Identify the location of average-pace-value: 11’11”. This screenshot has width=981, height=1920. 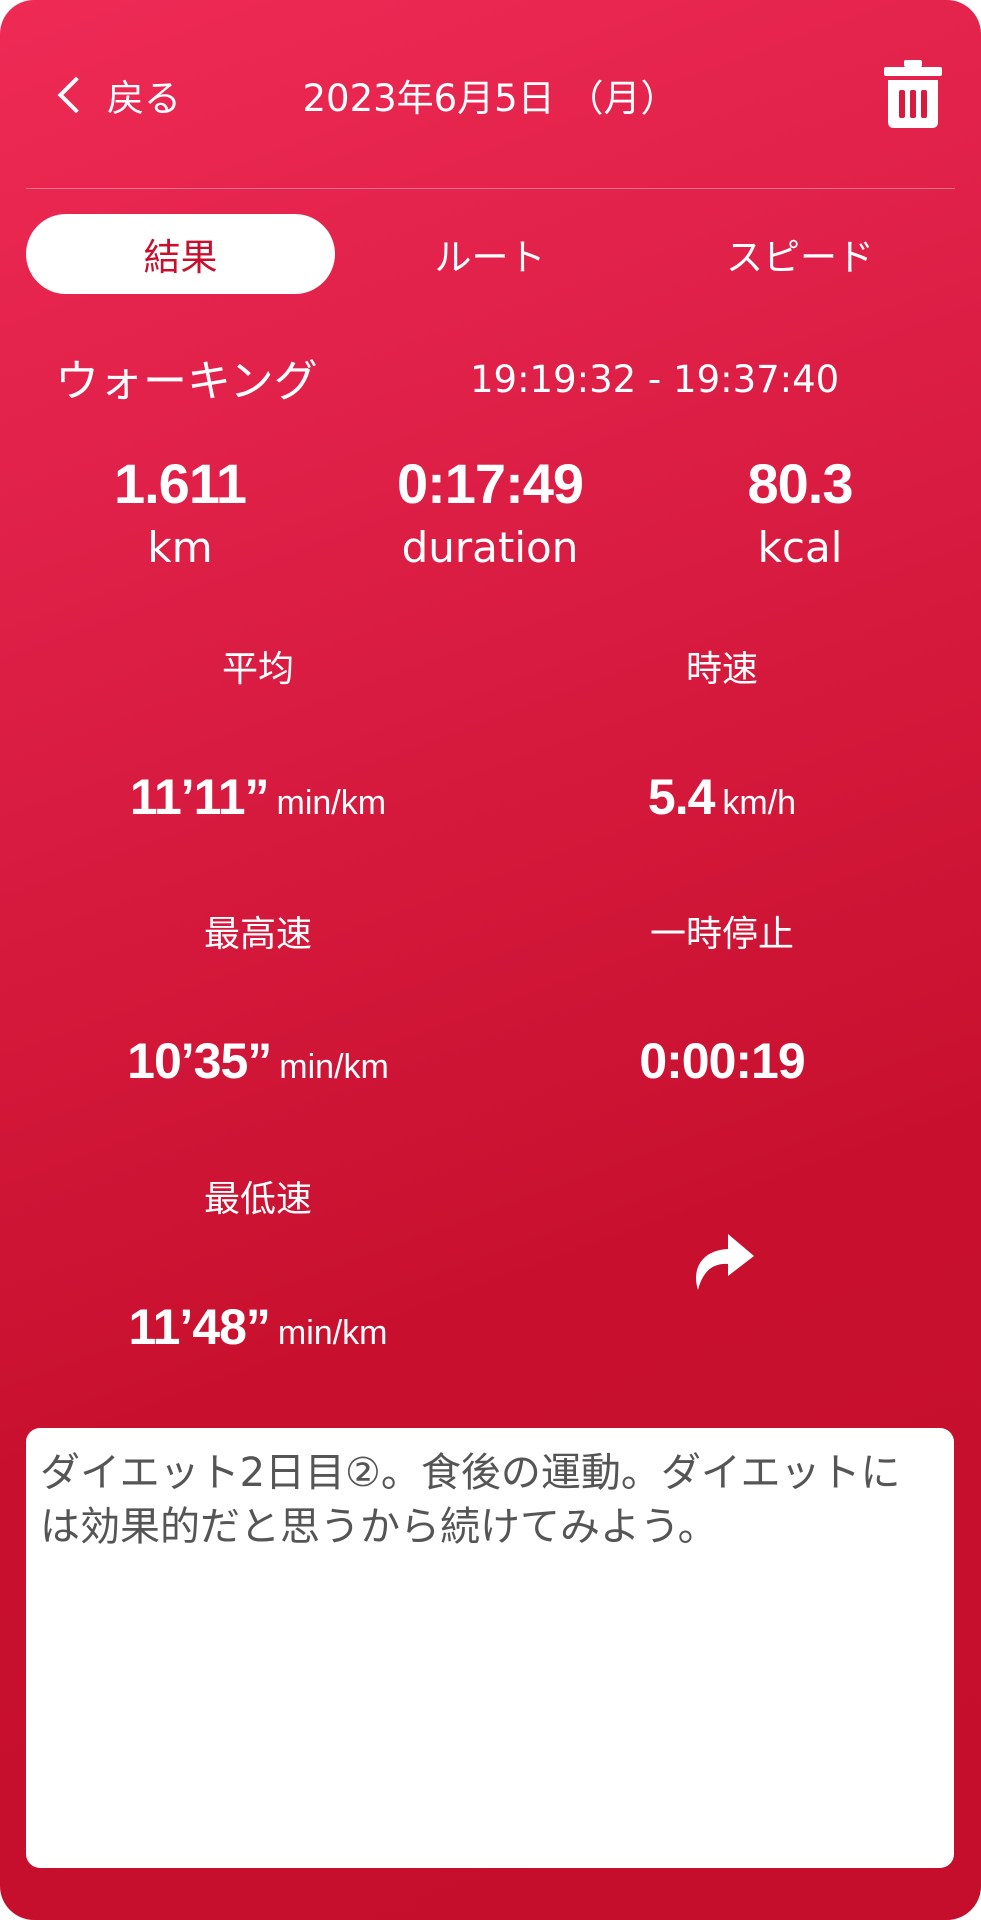
(199, 797).